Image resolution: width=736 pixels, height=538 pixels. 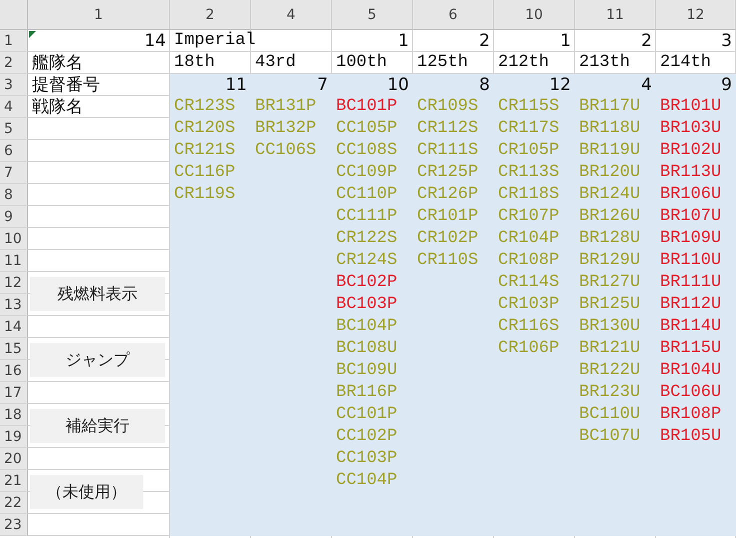 What do you see at coordinates (14, 415) in the screenshot?
I see `row-header: 18` at bounding box center [14, 415].